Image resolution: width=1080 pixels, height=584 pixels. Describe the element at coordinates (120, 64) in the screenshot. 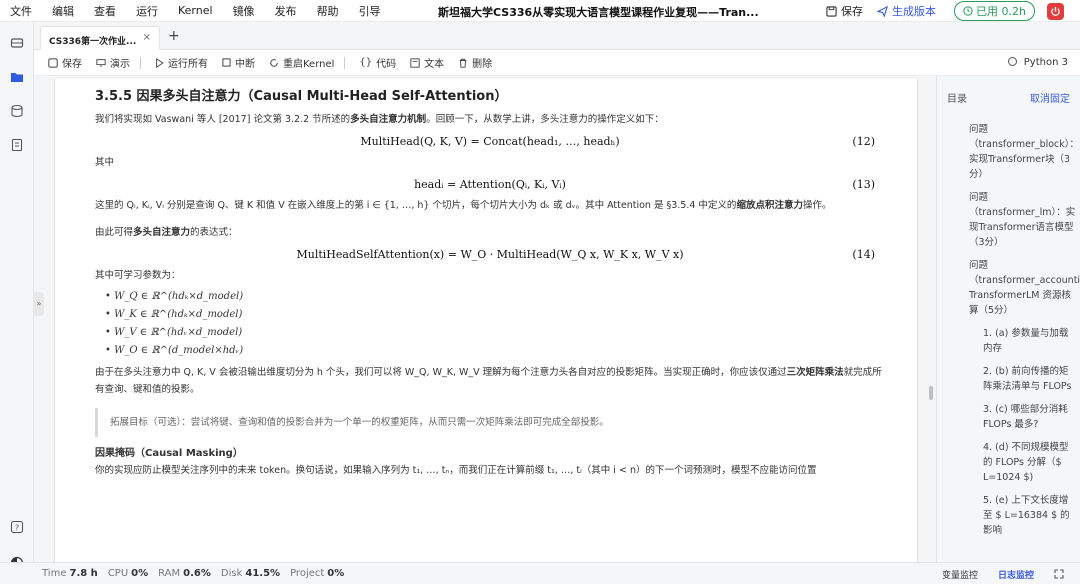

I see `toolbar-present-label: 演示` at that location.